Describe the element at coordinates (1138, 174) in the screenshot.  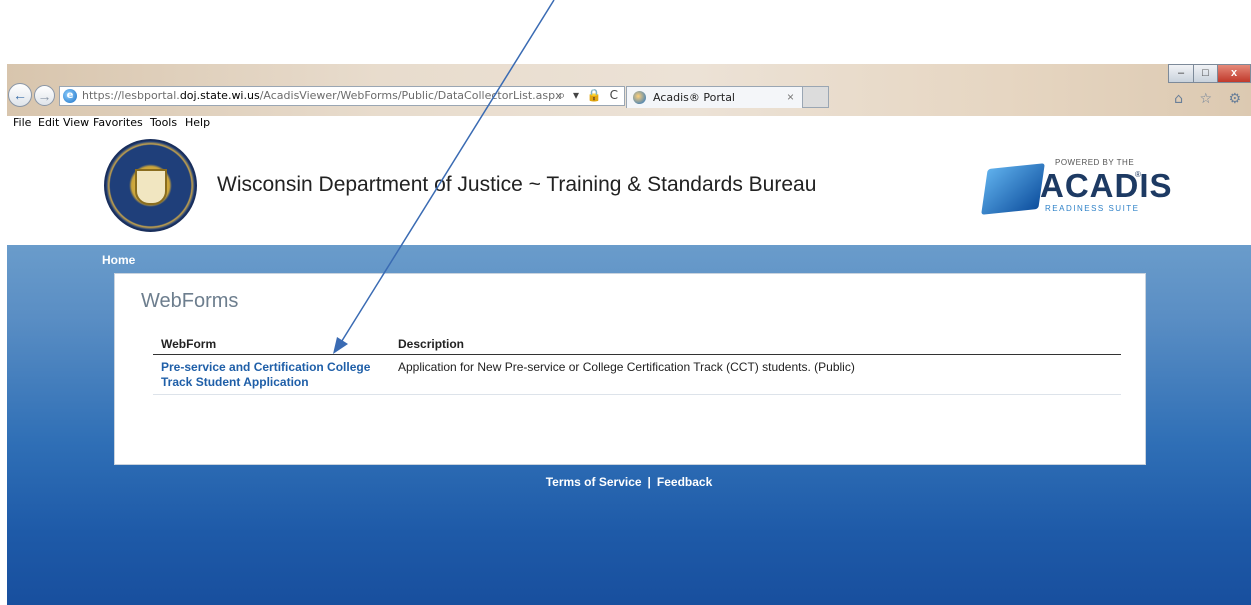
I see `acadis-registered-mark: ®` at that location.